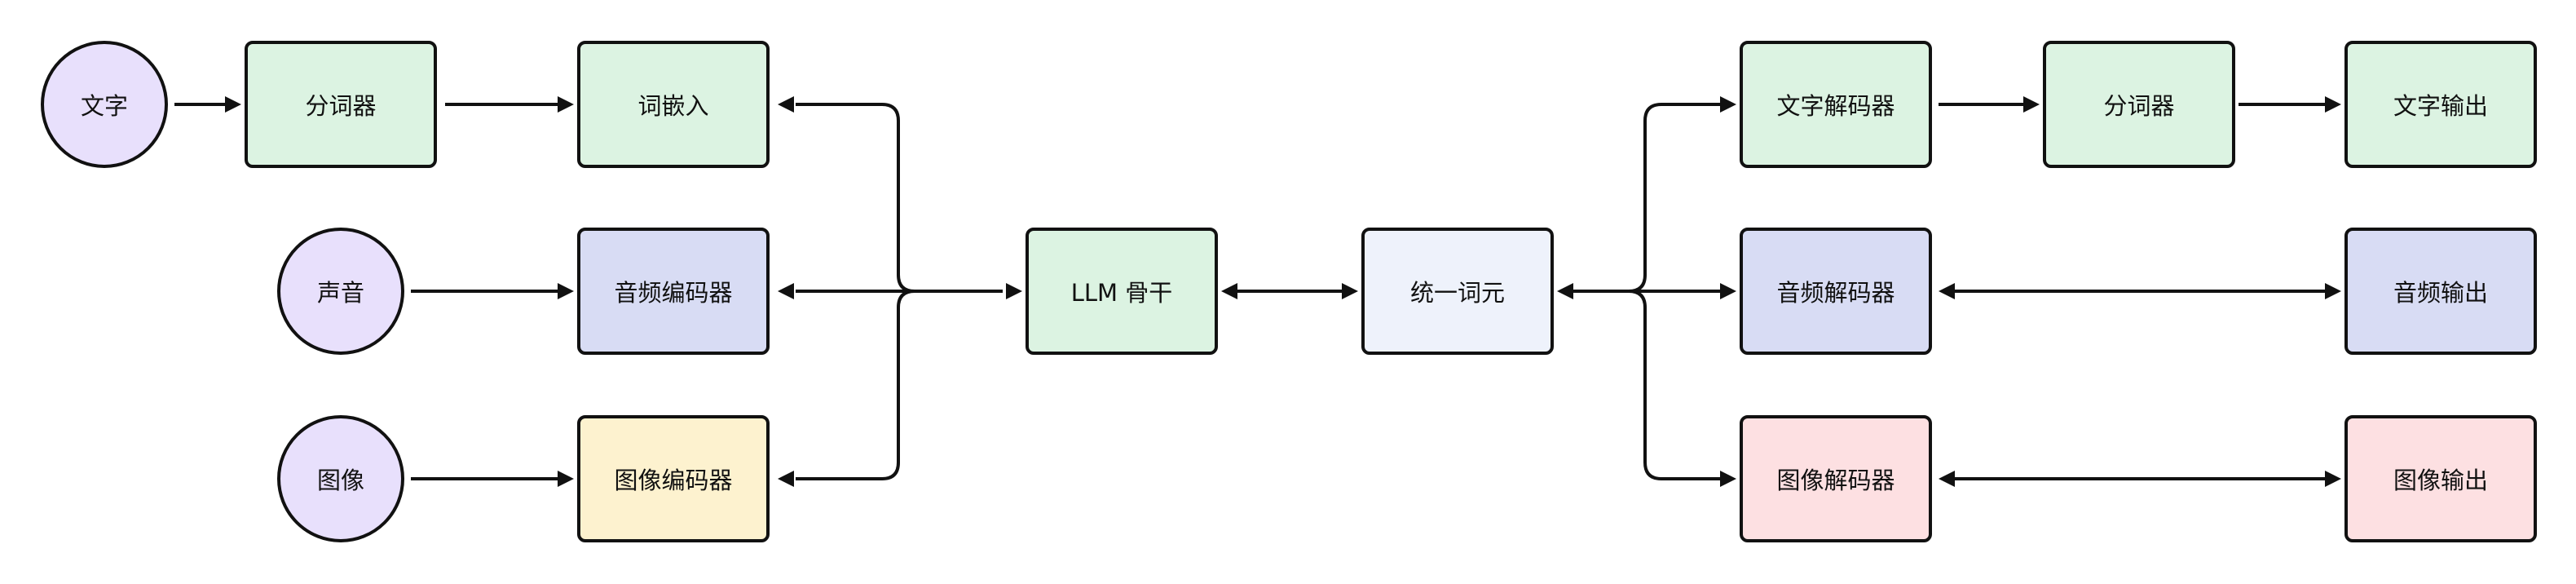  Describe the element at coordinates (855, 198) in the screenshot. I see `connector-embedding-to-llm` at that location.